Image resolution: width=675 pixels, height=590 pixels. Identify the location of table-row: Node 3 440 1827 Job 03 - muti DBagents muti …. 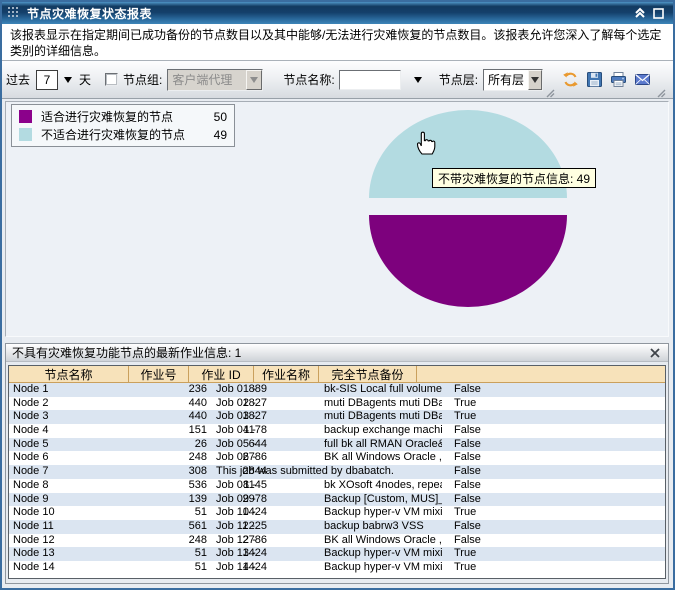
(337, 417).